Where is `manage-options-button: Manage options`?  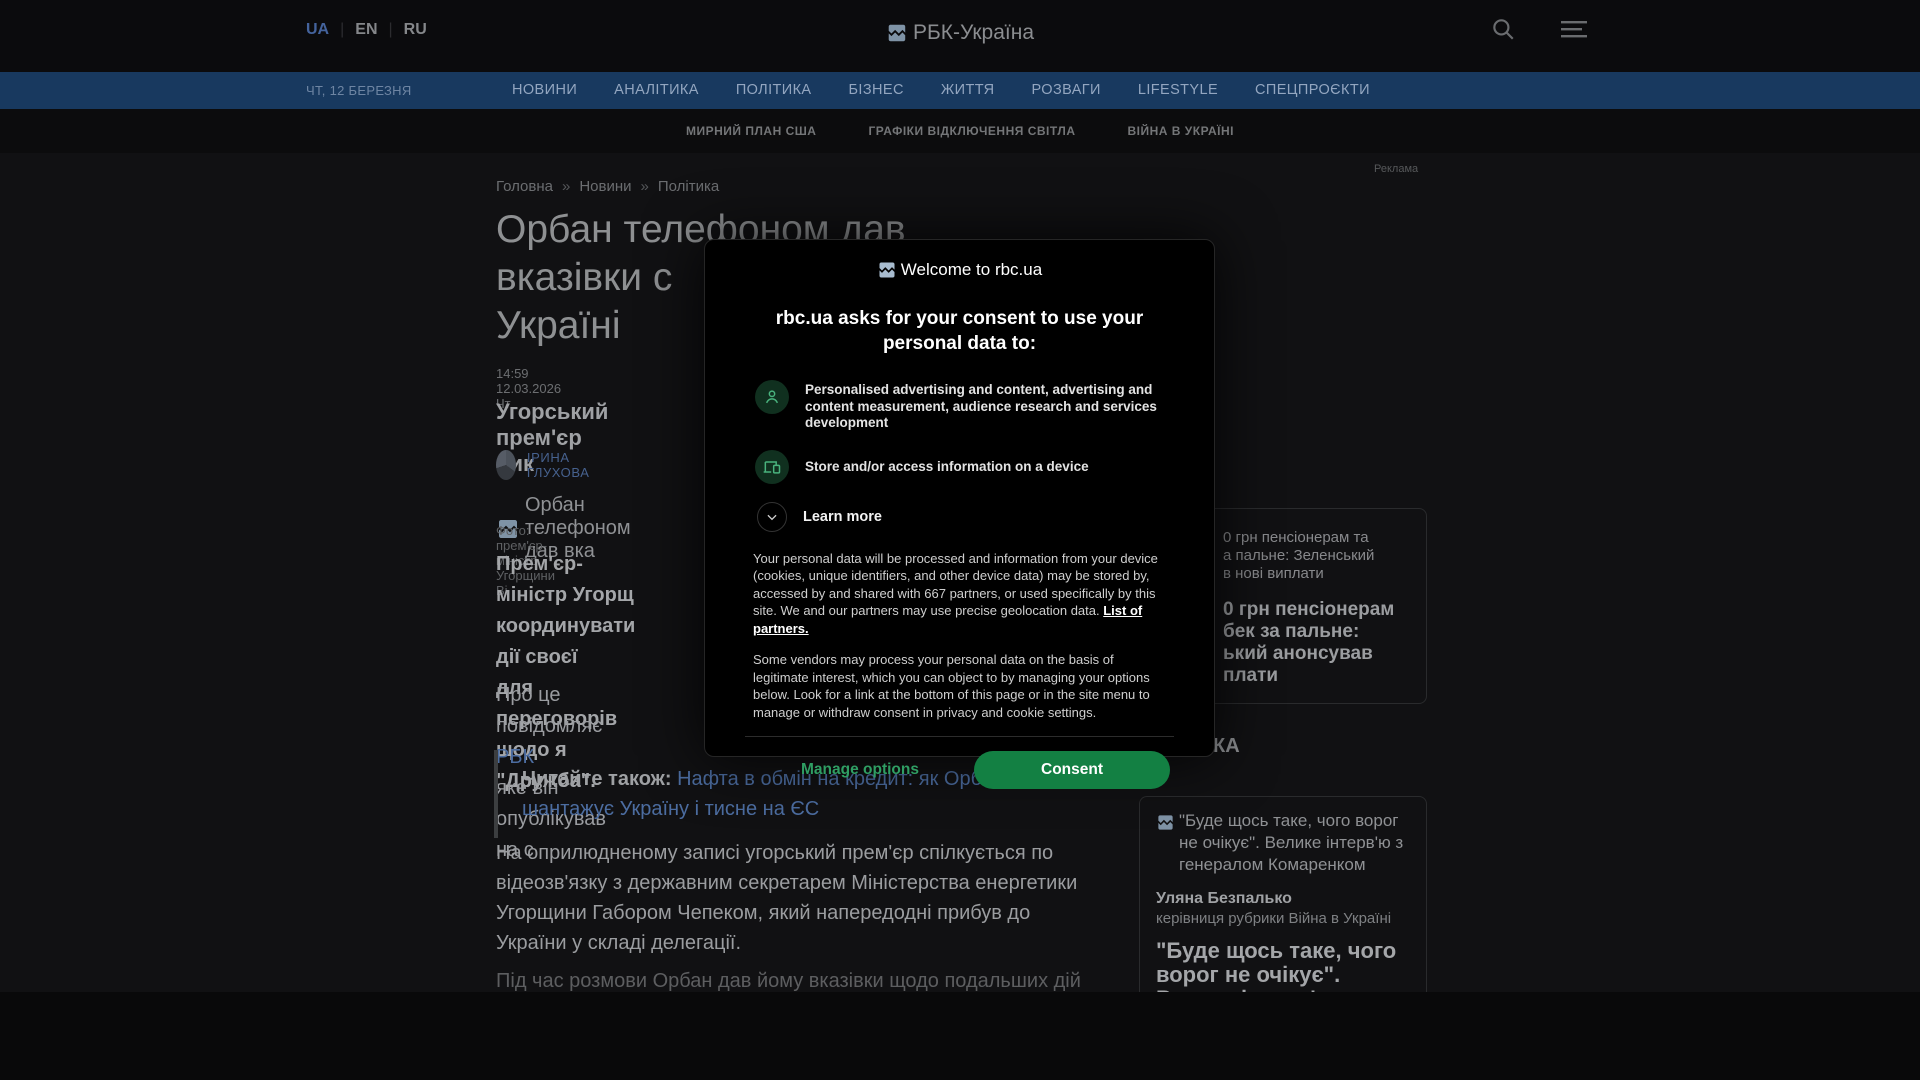
manage-options-button: Manage options is located at coordinates (860, 770).